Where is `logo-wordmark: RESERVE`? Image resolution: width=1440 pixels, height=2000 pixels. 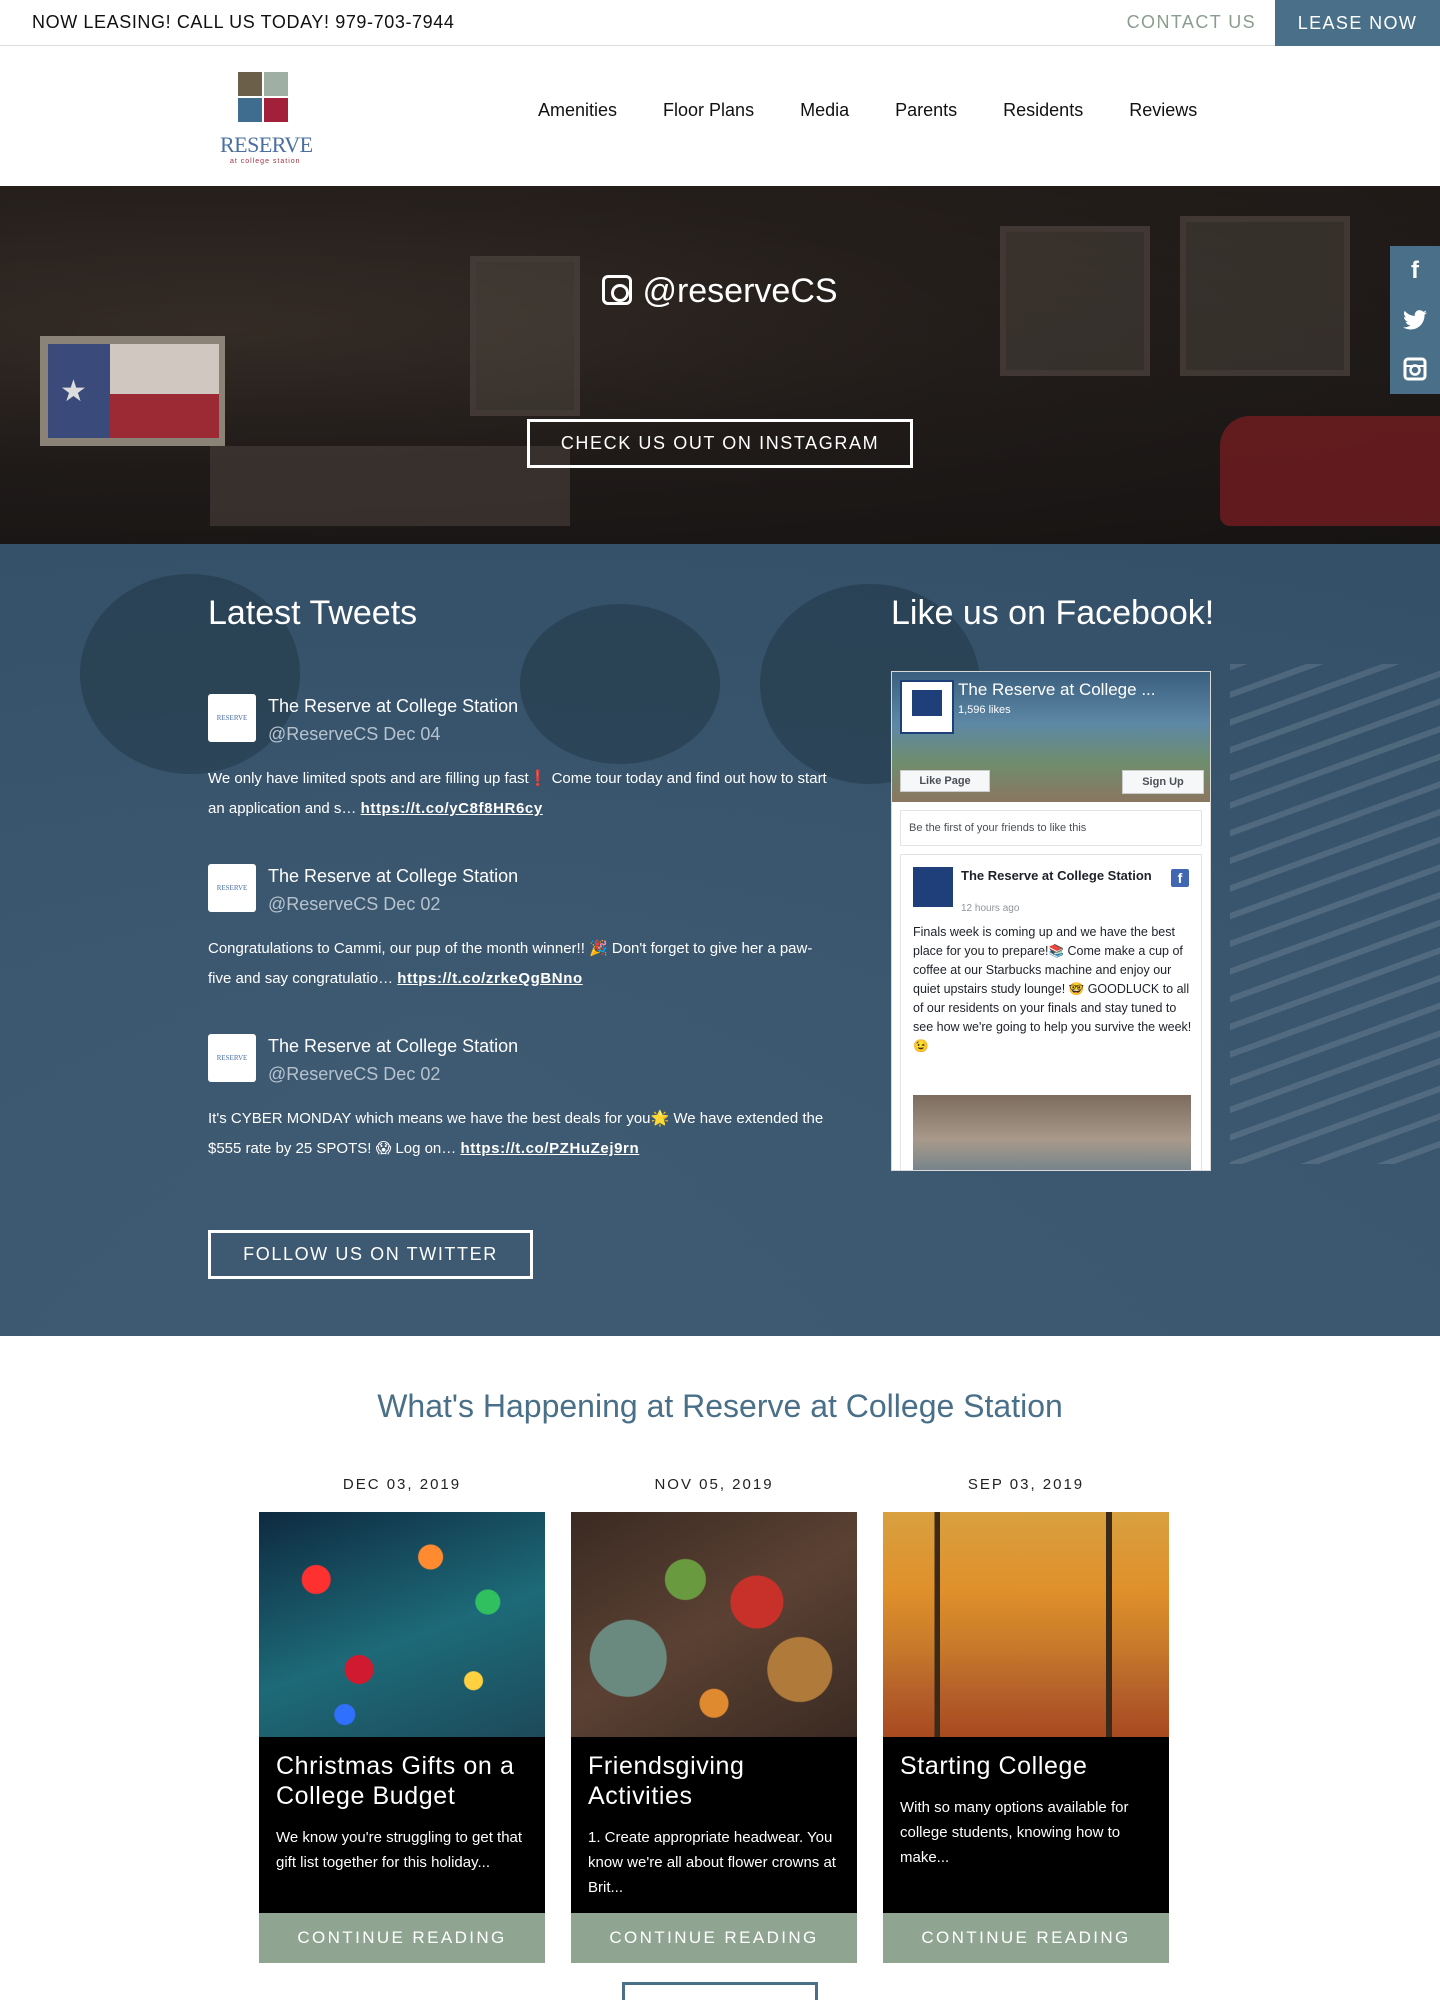
logo-wordmark: RESERVE is located at coordinates (266, 144).